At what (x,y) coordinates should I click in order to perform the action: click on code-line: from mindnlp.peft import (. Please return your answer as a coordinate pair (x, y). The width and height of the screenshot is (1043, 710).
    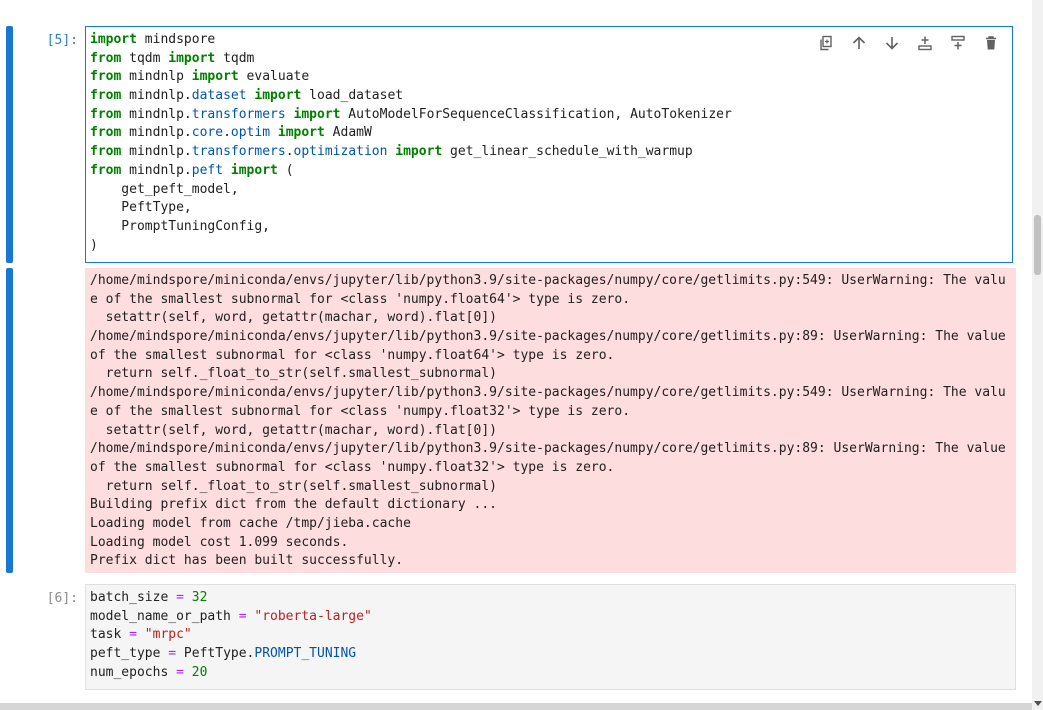
    Looking at the image, I should click on (192, 170).